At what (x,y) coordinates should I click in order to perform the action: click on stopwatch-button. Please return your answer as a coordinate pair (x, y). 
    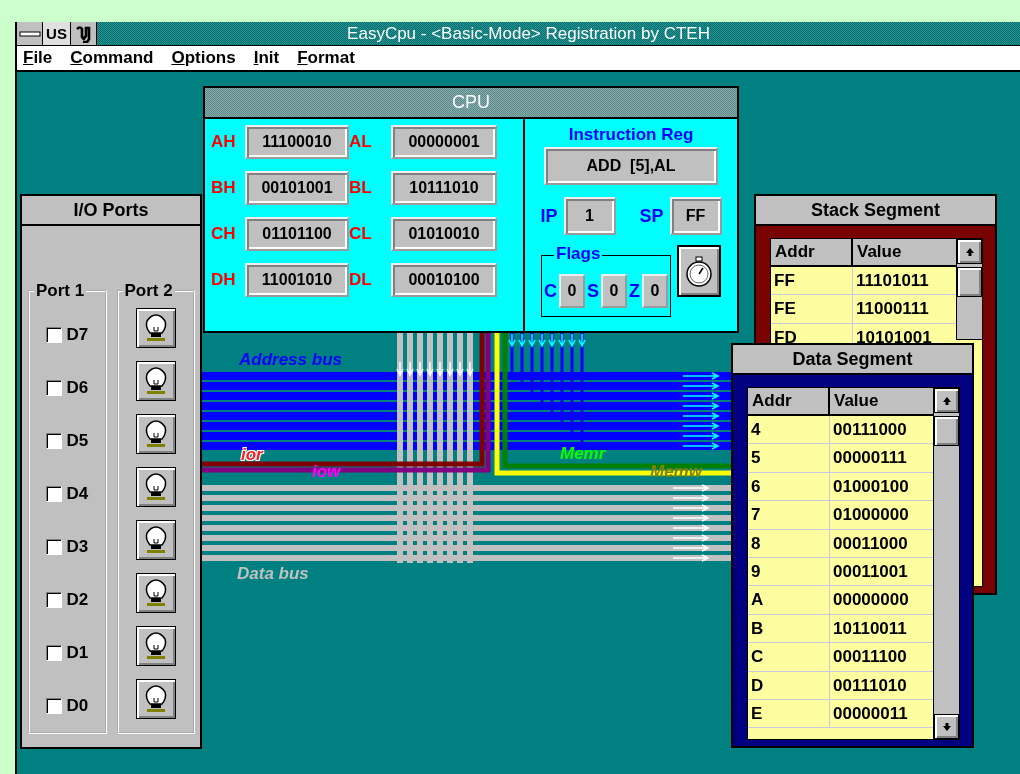
    Looking at the image, I should click on (699, 271).